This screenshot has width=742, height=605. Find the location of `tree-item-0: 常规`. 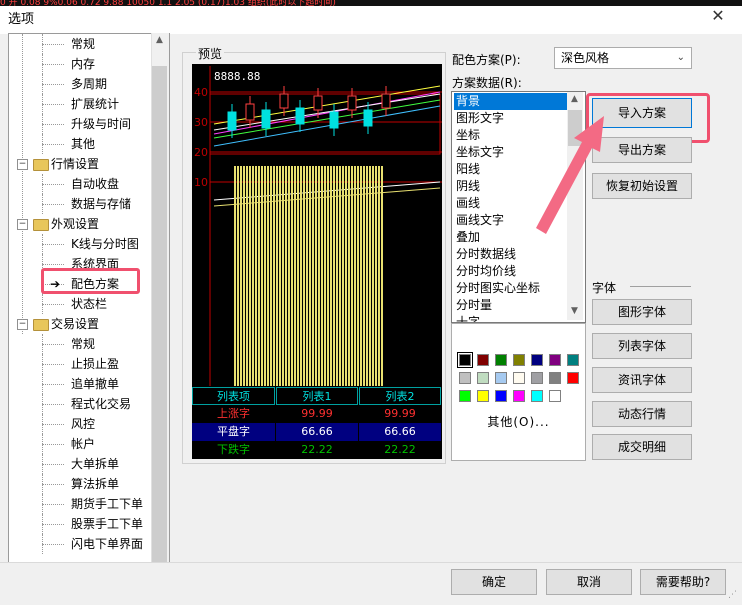

tree-item-0: 常规 is located at coordinates (83, 44).